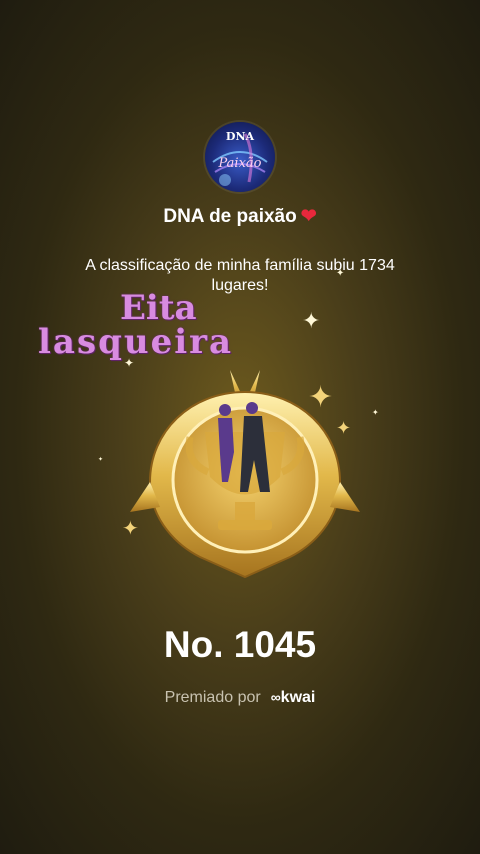  I want to click on kwai-brand-text: kwai, so click(298, 697).